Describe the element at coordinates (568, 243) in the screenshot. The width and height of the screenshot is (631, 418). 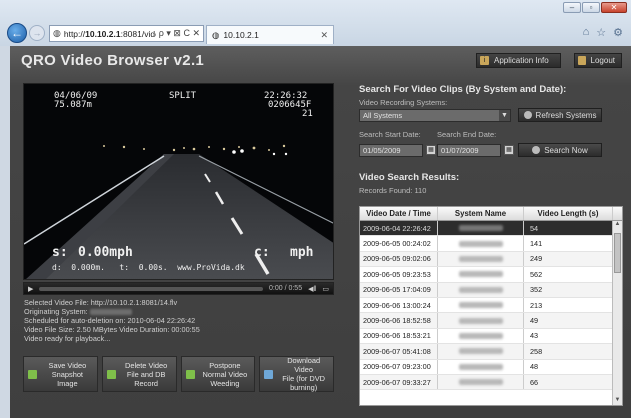
I see `cell-length: 141` at that location.